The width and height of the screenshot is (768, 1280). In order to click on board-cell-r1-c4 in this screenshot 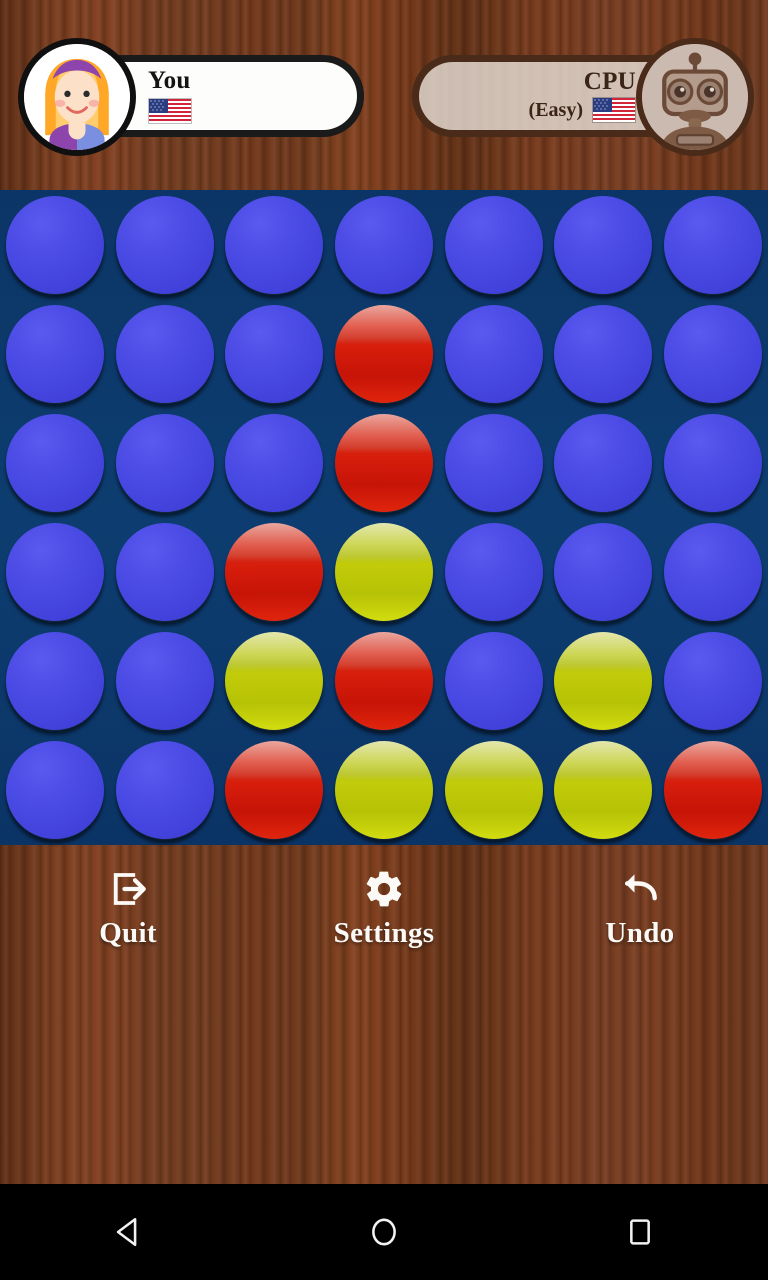, I will do `click(384, 244)`.